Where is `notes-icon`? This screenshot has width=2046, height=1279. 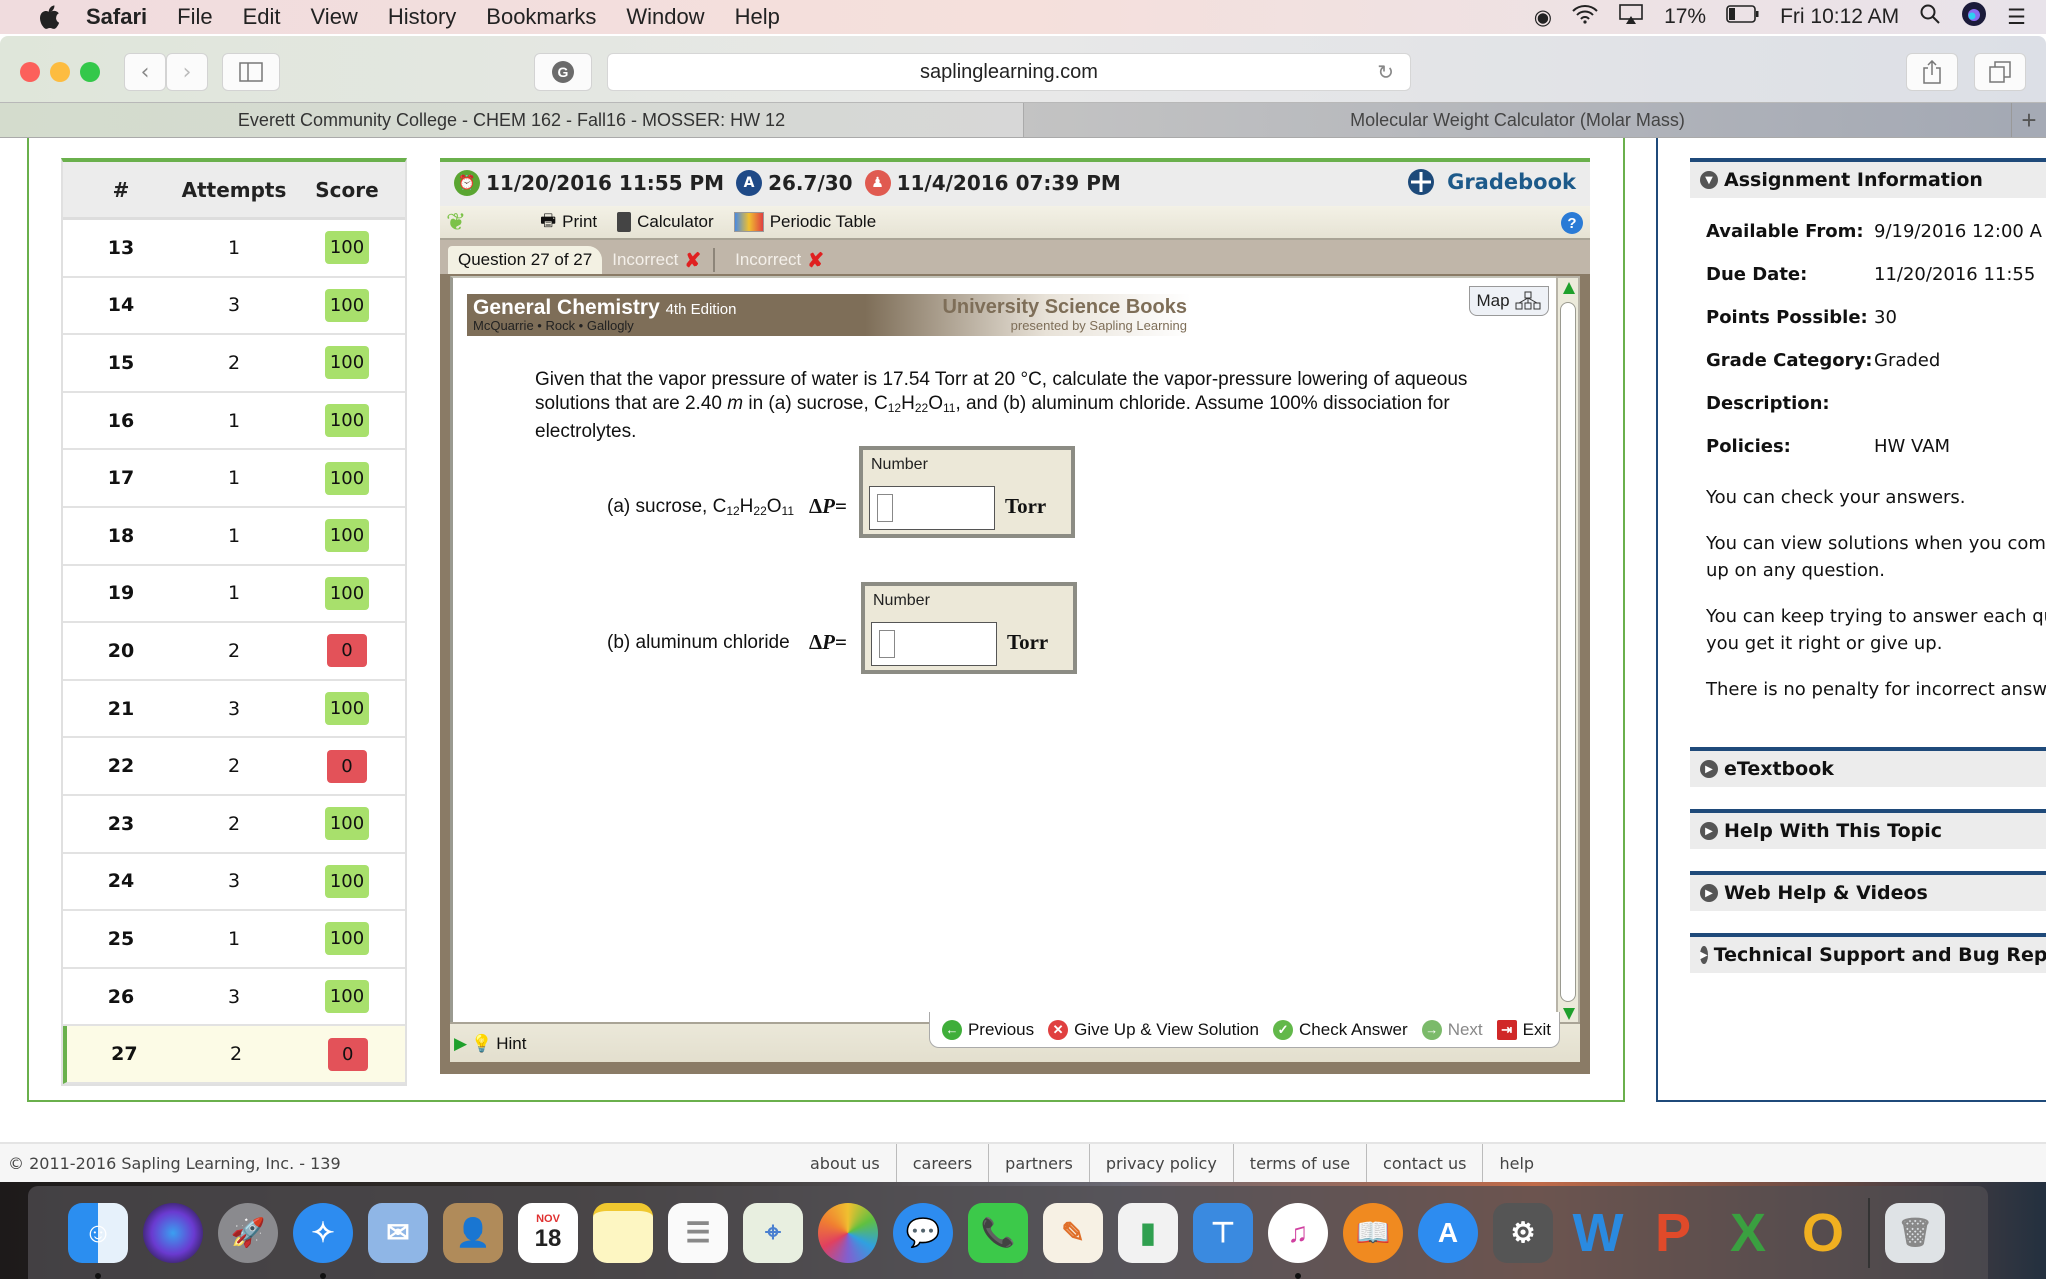
notes-icon is located at coordinates (623, 1232).